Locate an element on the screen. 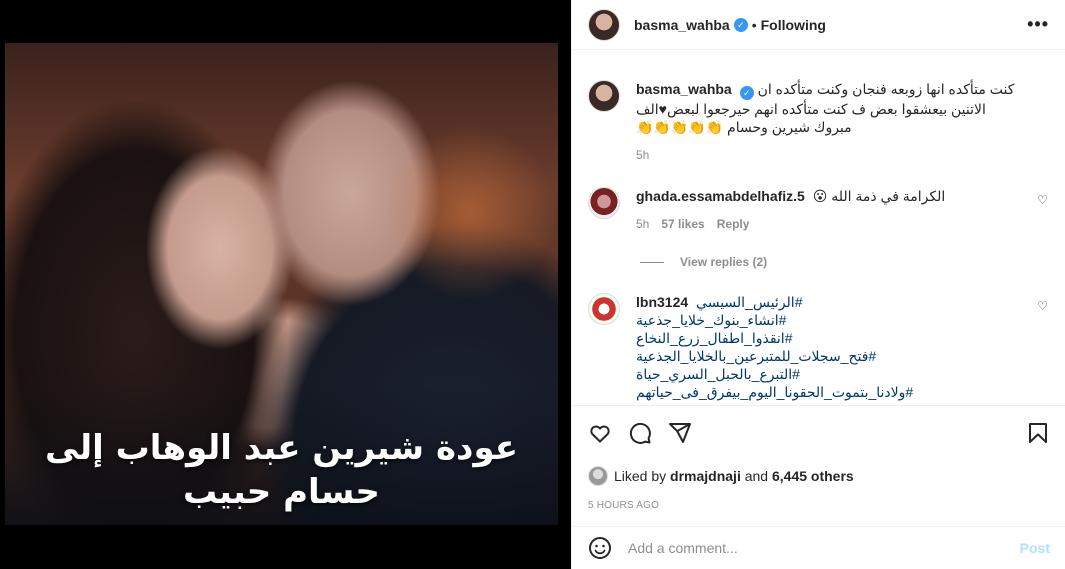 The width and height of the screenshot is (1065, 569). liker-avatar is located at coordinates (598, 476).